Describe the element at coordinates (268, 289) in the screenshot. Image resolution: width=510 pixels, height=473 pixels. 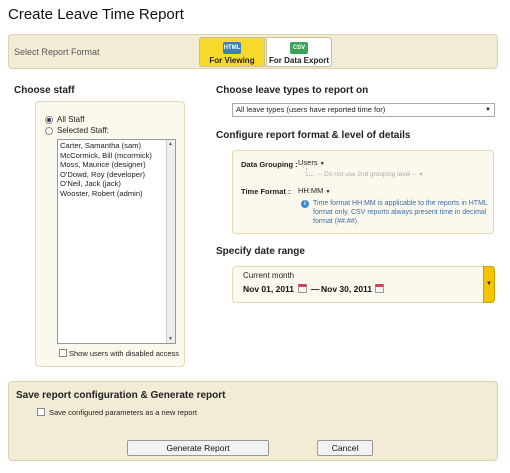
I see `date-from-value: Nov 01, 2011` at that location.